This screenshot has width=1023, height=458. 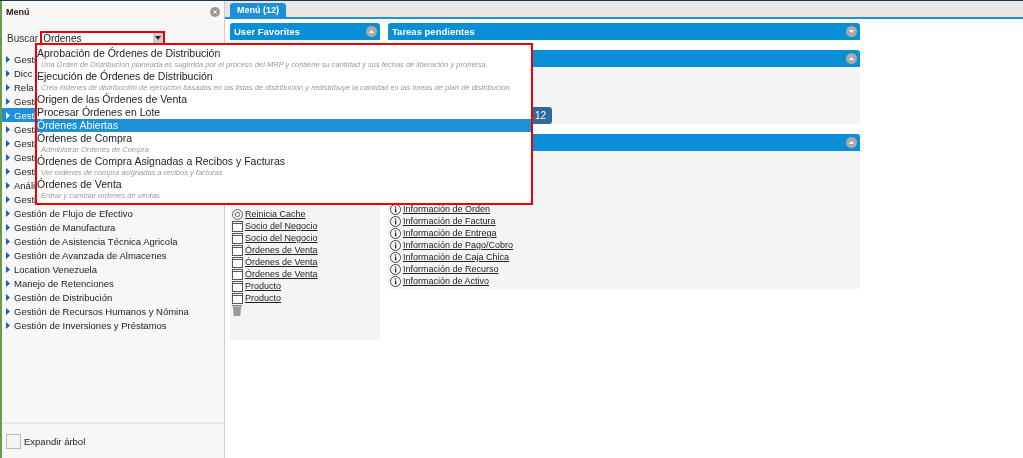 What do you see at coordinates (267, 31) in the screenshot?
I see `panel-title: User Favorites` at bounding box center [267, 31].